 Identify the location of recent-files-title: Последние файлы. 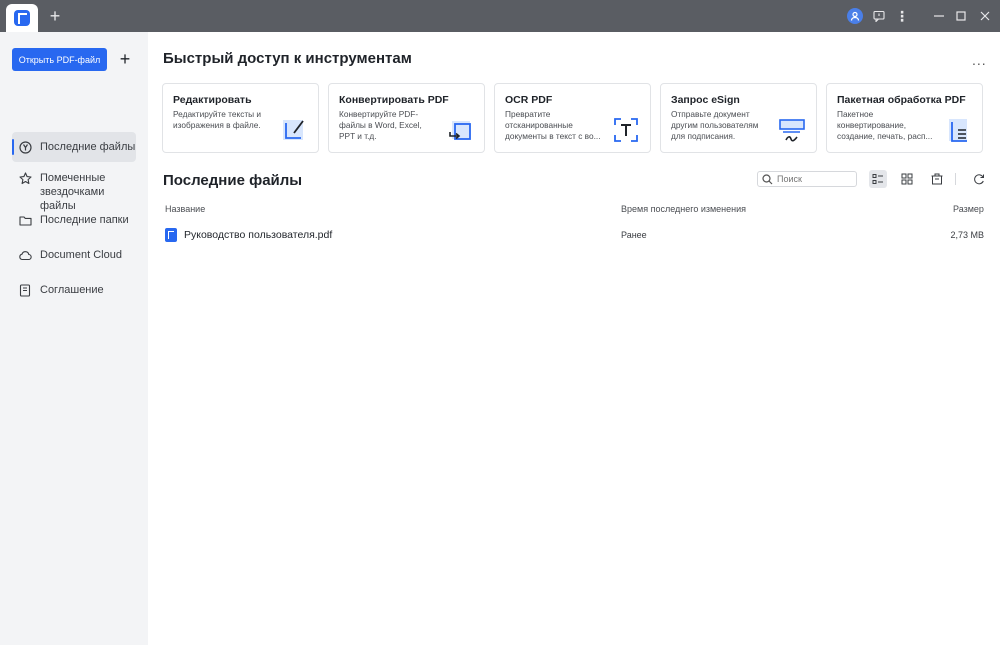
(233, 180).